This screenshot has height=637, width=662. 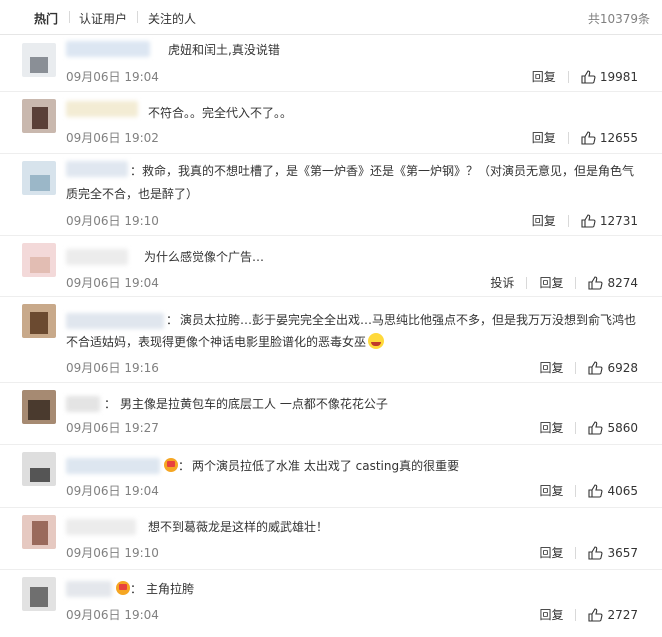 I want to click on comment-text: 虎妞和闰土,真没说错, so click(x=224, y=50).